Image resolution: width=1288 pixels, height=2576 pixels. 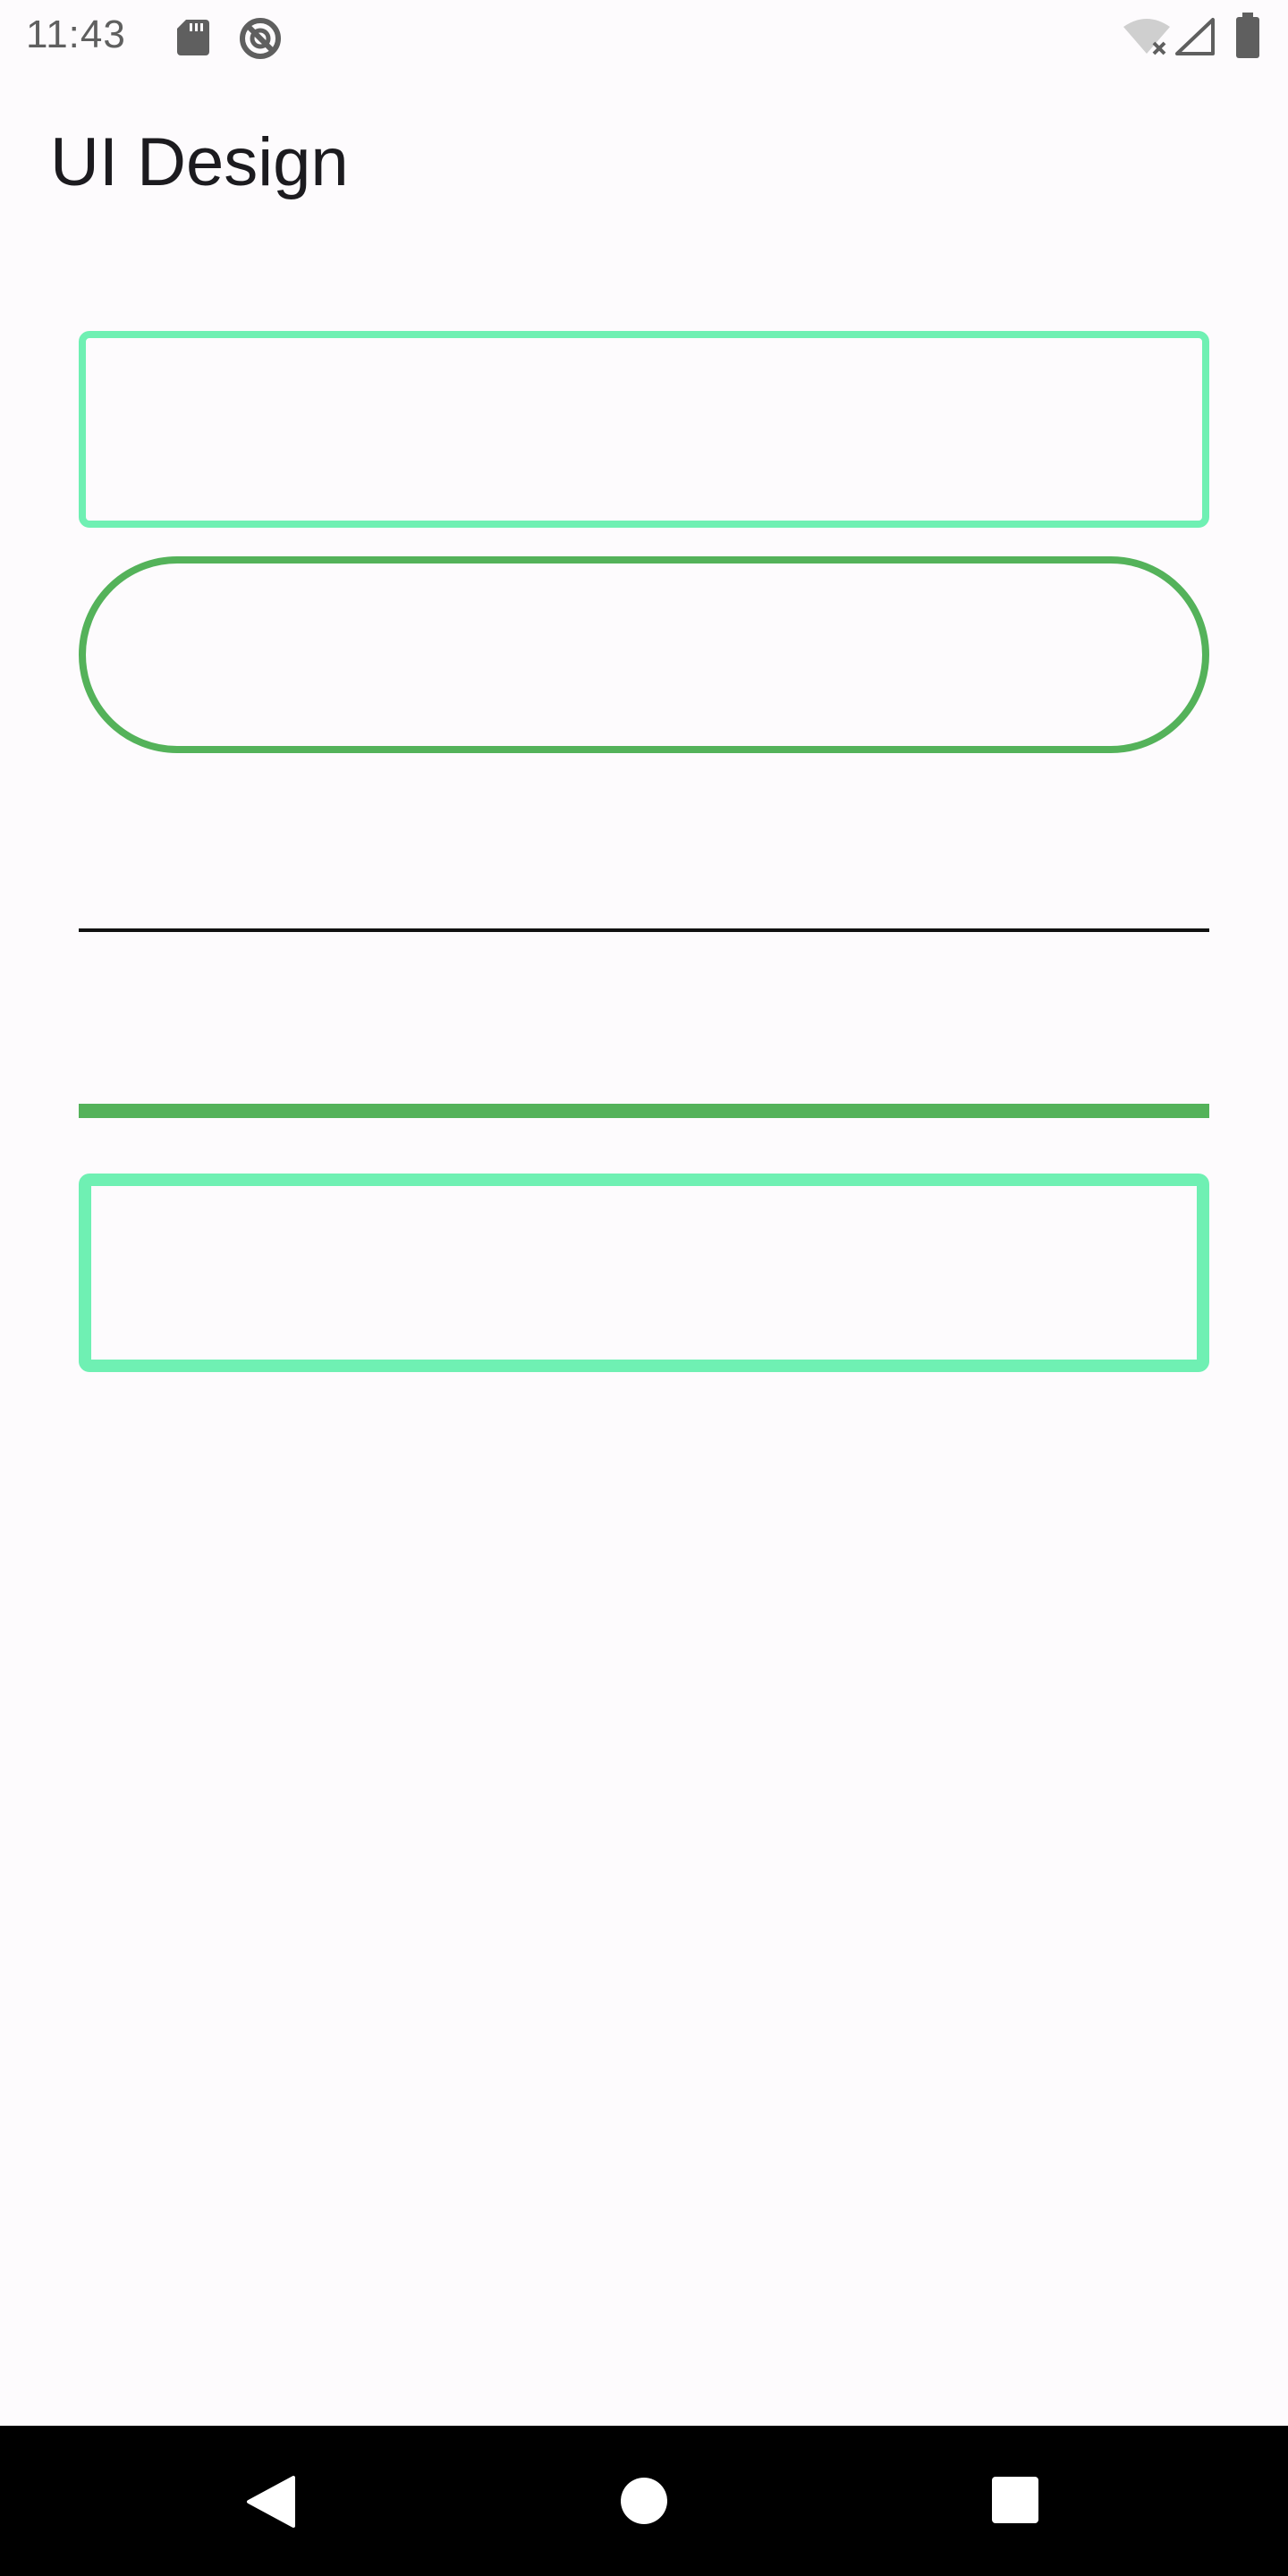 I want to click on back-icon, so click(x=270, y=2501).